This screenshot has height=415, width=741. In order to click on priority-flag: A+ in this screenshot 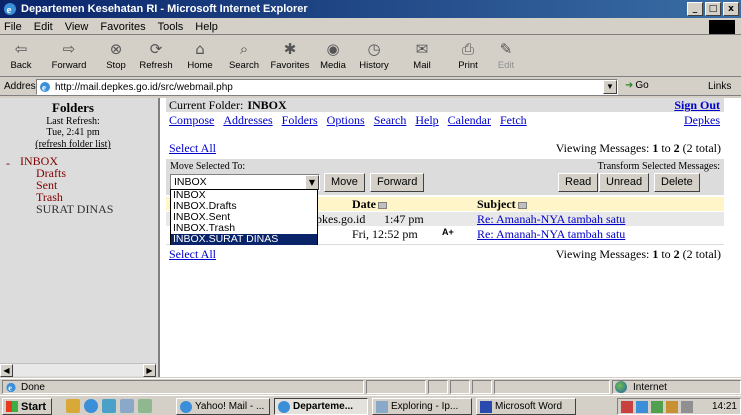, I will do `click(448, 232)`.